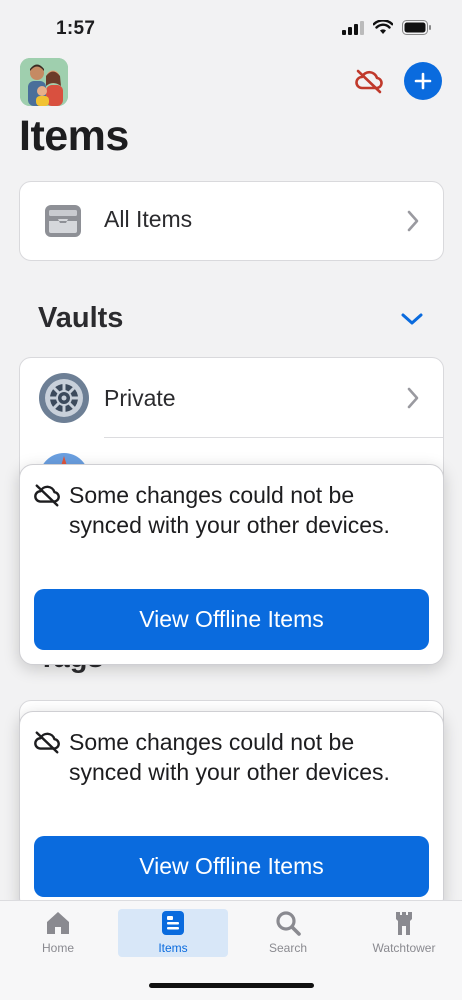 The height and width of the screenshot is (1000, 462). I want to click on avatar, so click(44, 82).